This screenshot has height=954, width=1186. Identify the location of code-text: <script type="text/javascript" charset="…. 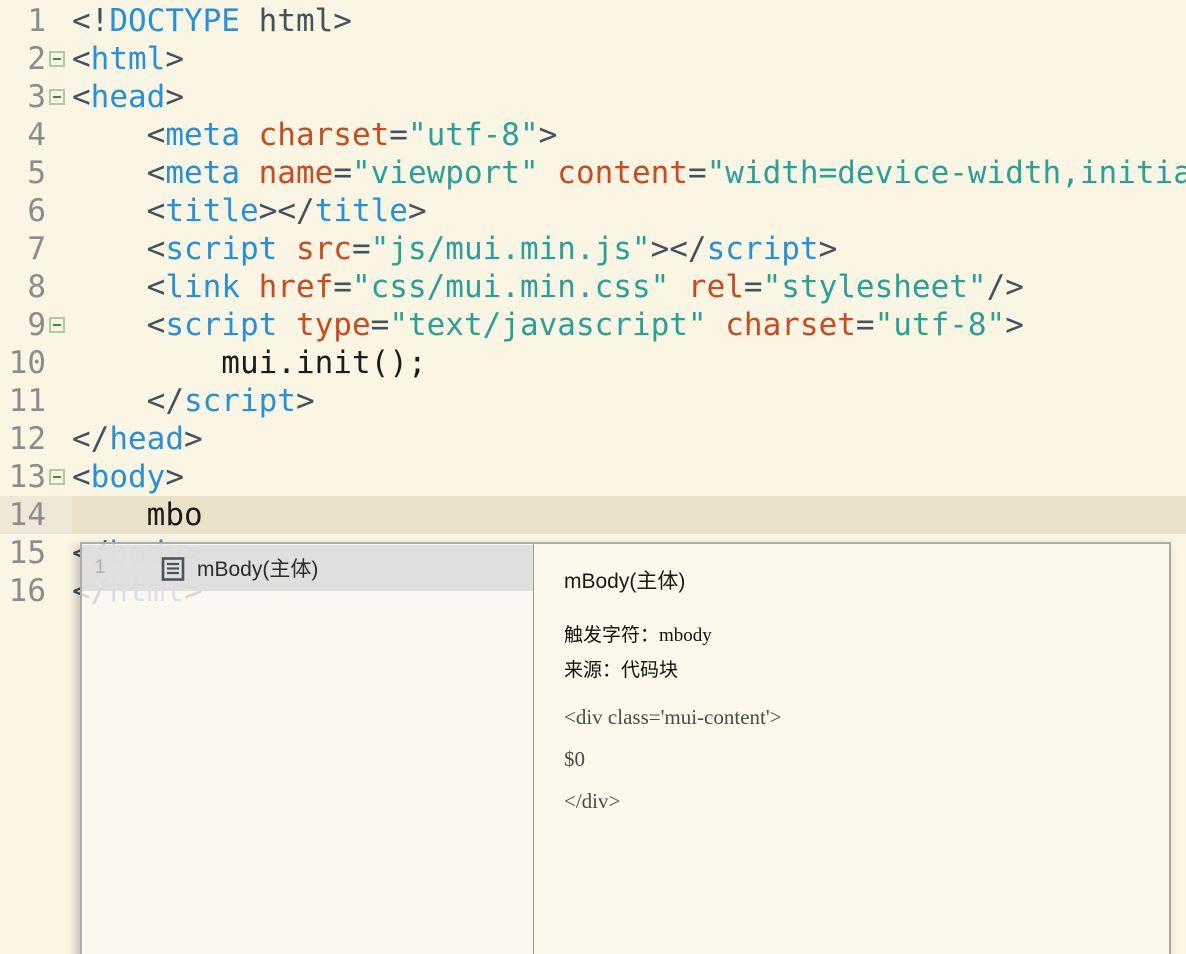
(629, 325).